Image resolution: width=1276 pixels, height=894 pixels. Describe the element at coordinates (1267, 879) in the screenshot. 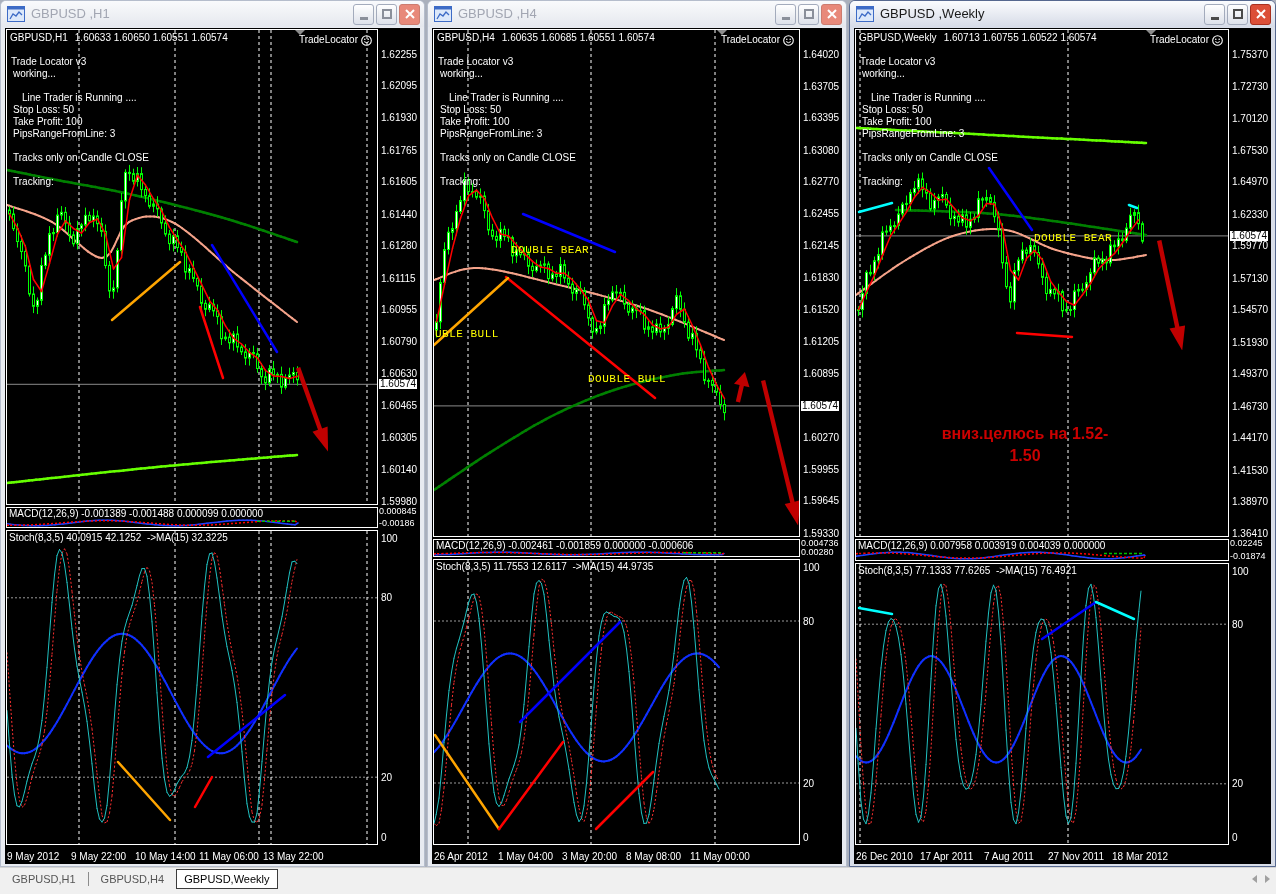

I see `scroll-right-icon` at that location.